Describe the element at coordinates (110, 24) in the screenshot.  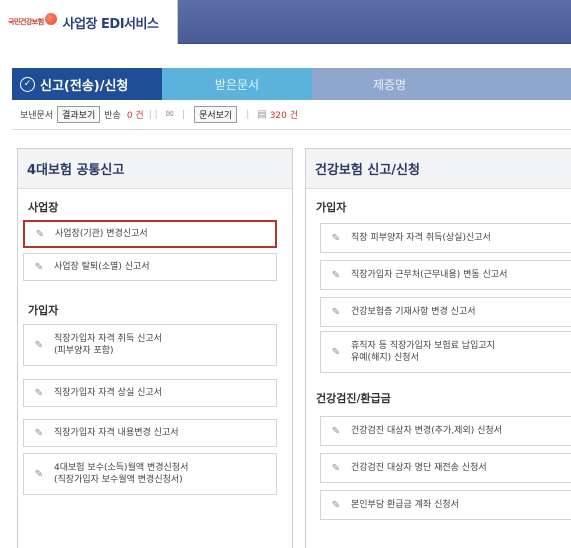
I see `app-title: 사업장 EDI서비스` at that location.